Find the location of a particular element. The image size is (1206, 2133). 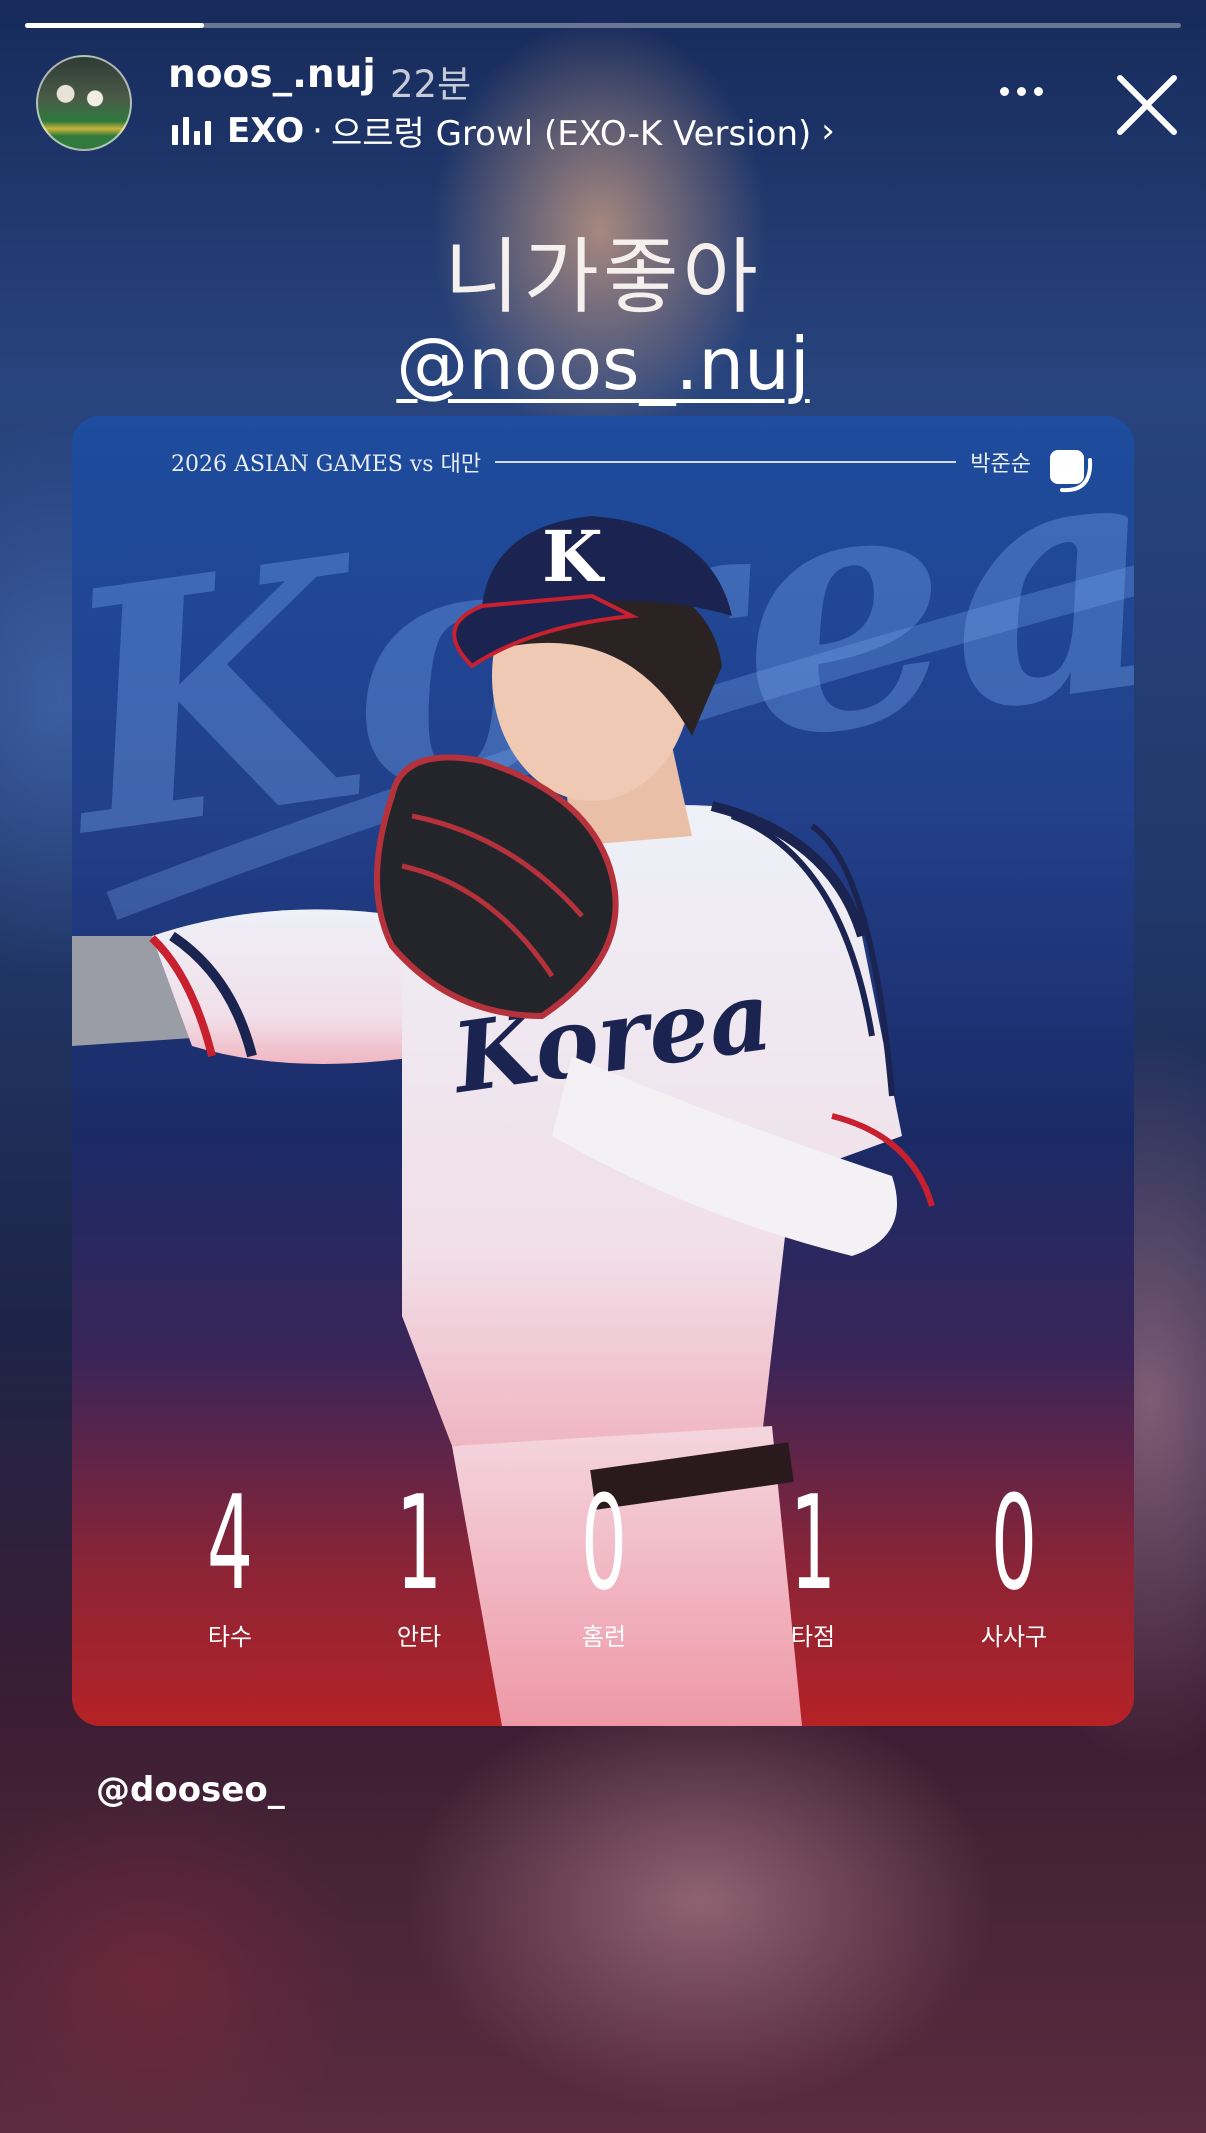

stat-column: 1 타점 is located at coordinates (813, 1564).